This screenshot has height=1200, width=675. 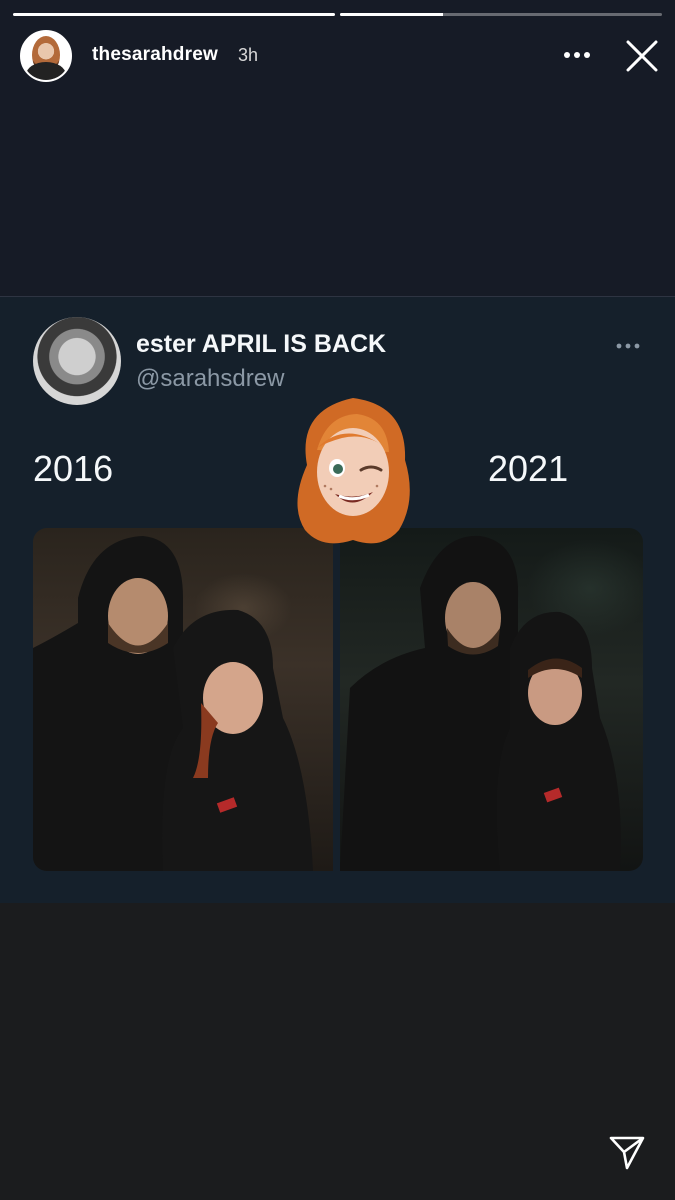 I want to click on more-horizontal-icon, so click(x=577, y=55).